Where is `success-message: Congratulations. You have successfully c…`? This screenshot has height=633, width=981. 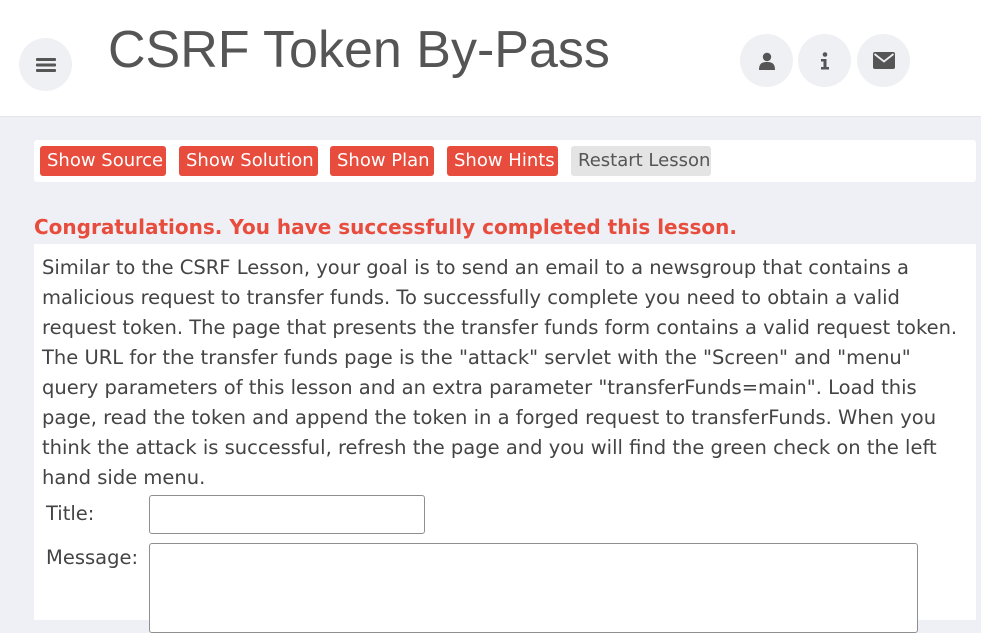
success-message: Congratulations. You have successfully c… is located at coordinates (386, 227).